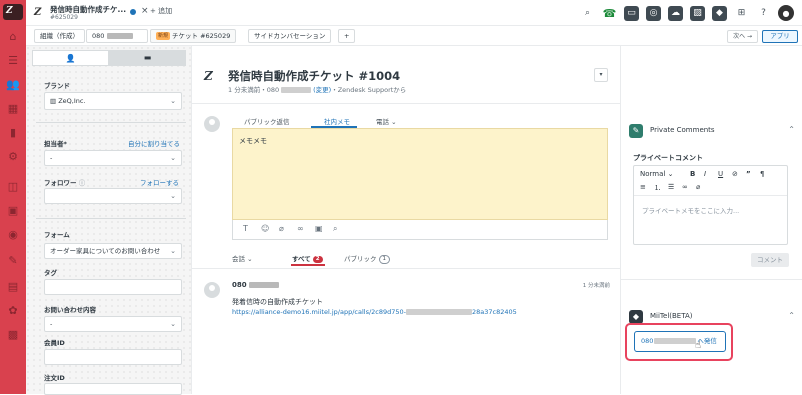  I want to click on emoji-icon: ☺, so click(265, 228).